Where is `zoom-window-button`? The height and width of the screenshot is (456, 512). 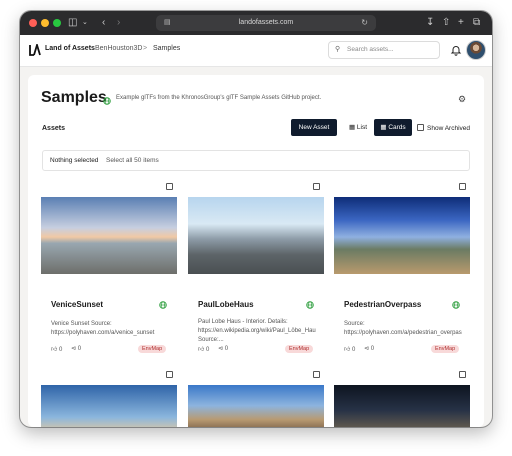 zoom-window-button is located at coordinates (57, 23).